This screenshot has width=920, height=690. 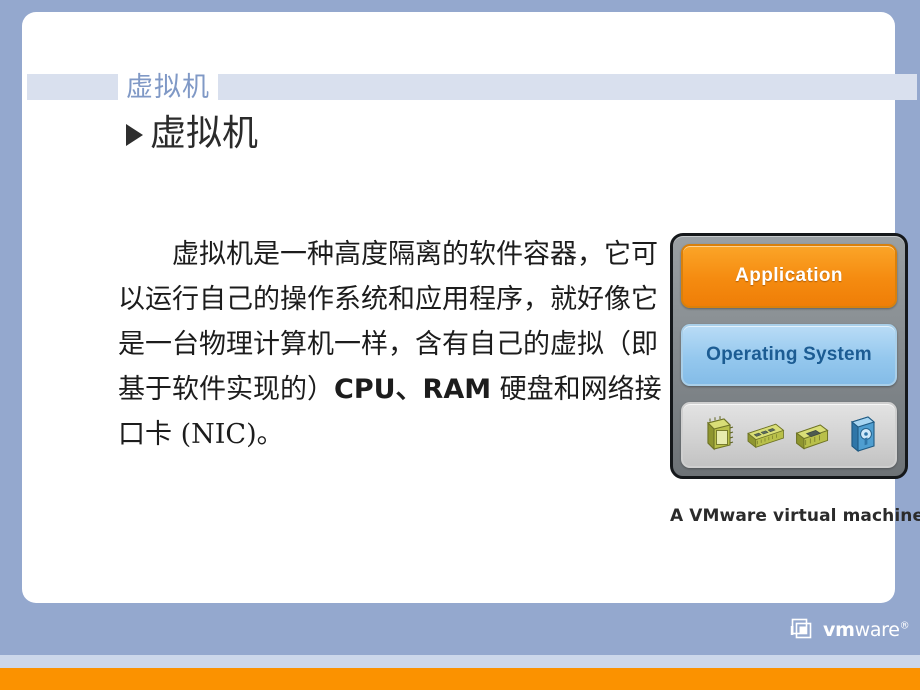 I want to click on vm-layer-virtual-hardware, so click(x=789, y=435).